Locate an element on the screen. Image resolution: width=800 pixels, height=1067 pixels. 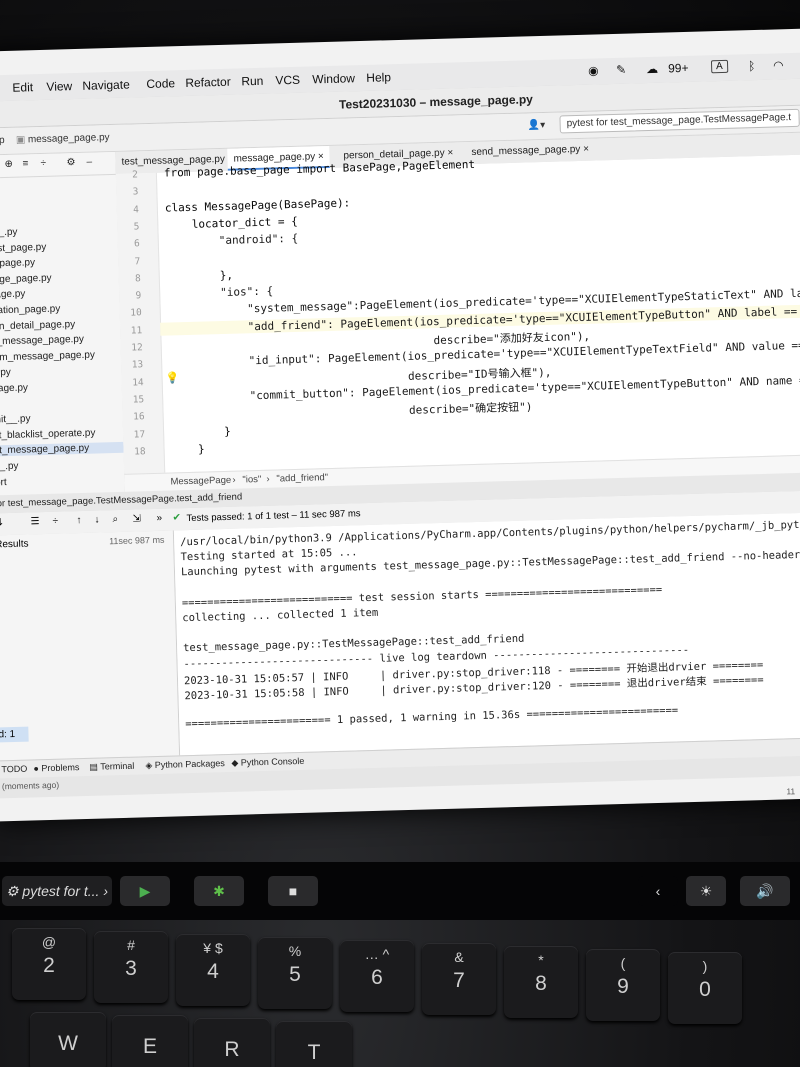
expand-all-icon: ☰ is located at coordinates (34, 521).